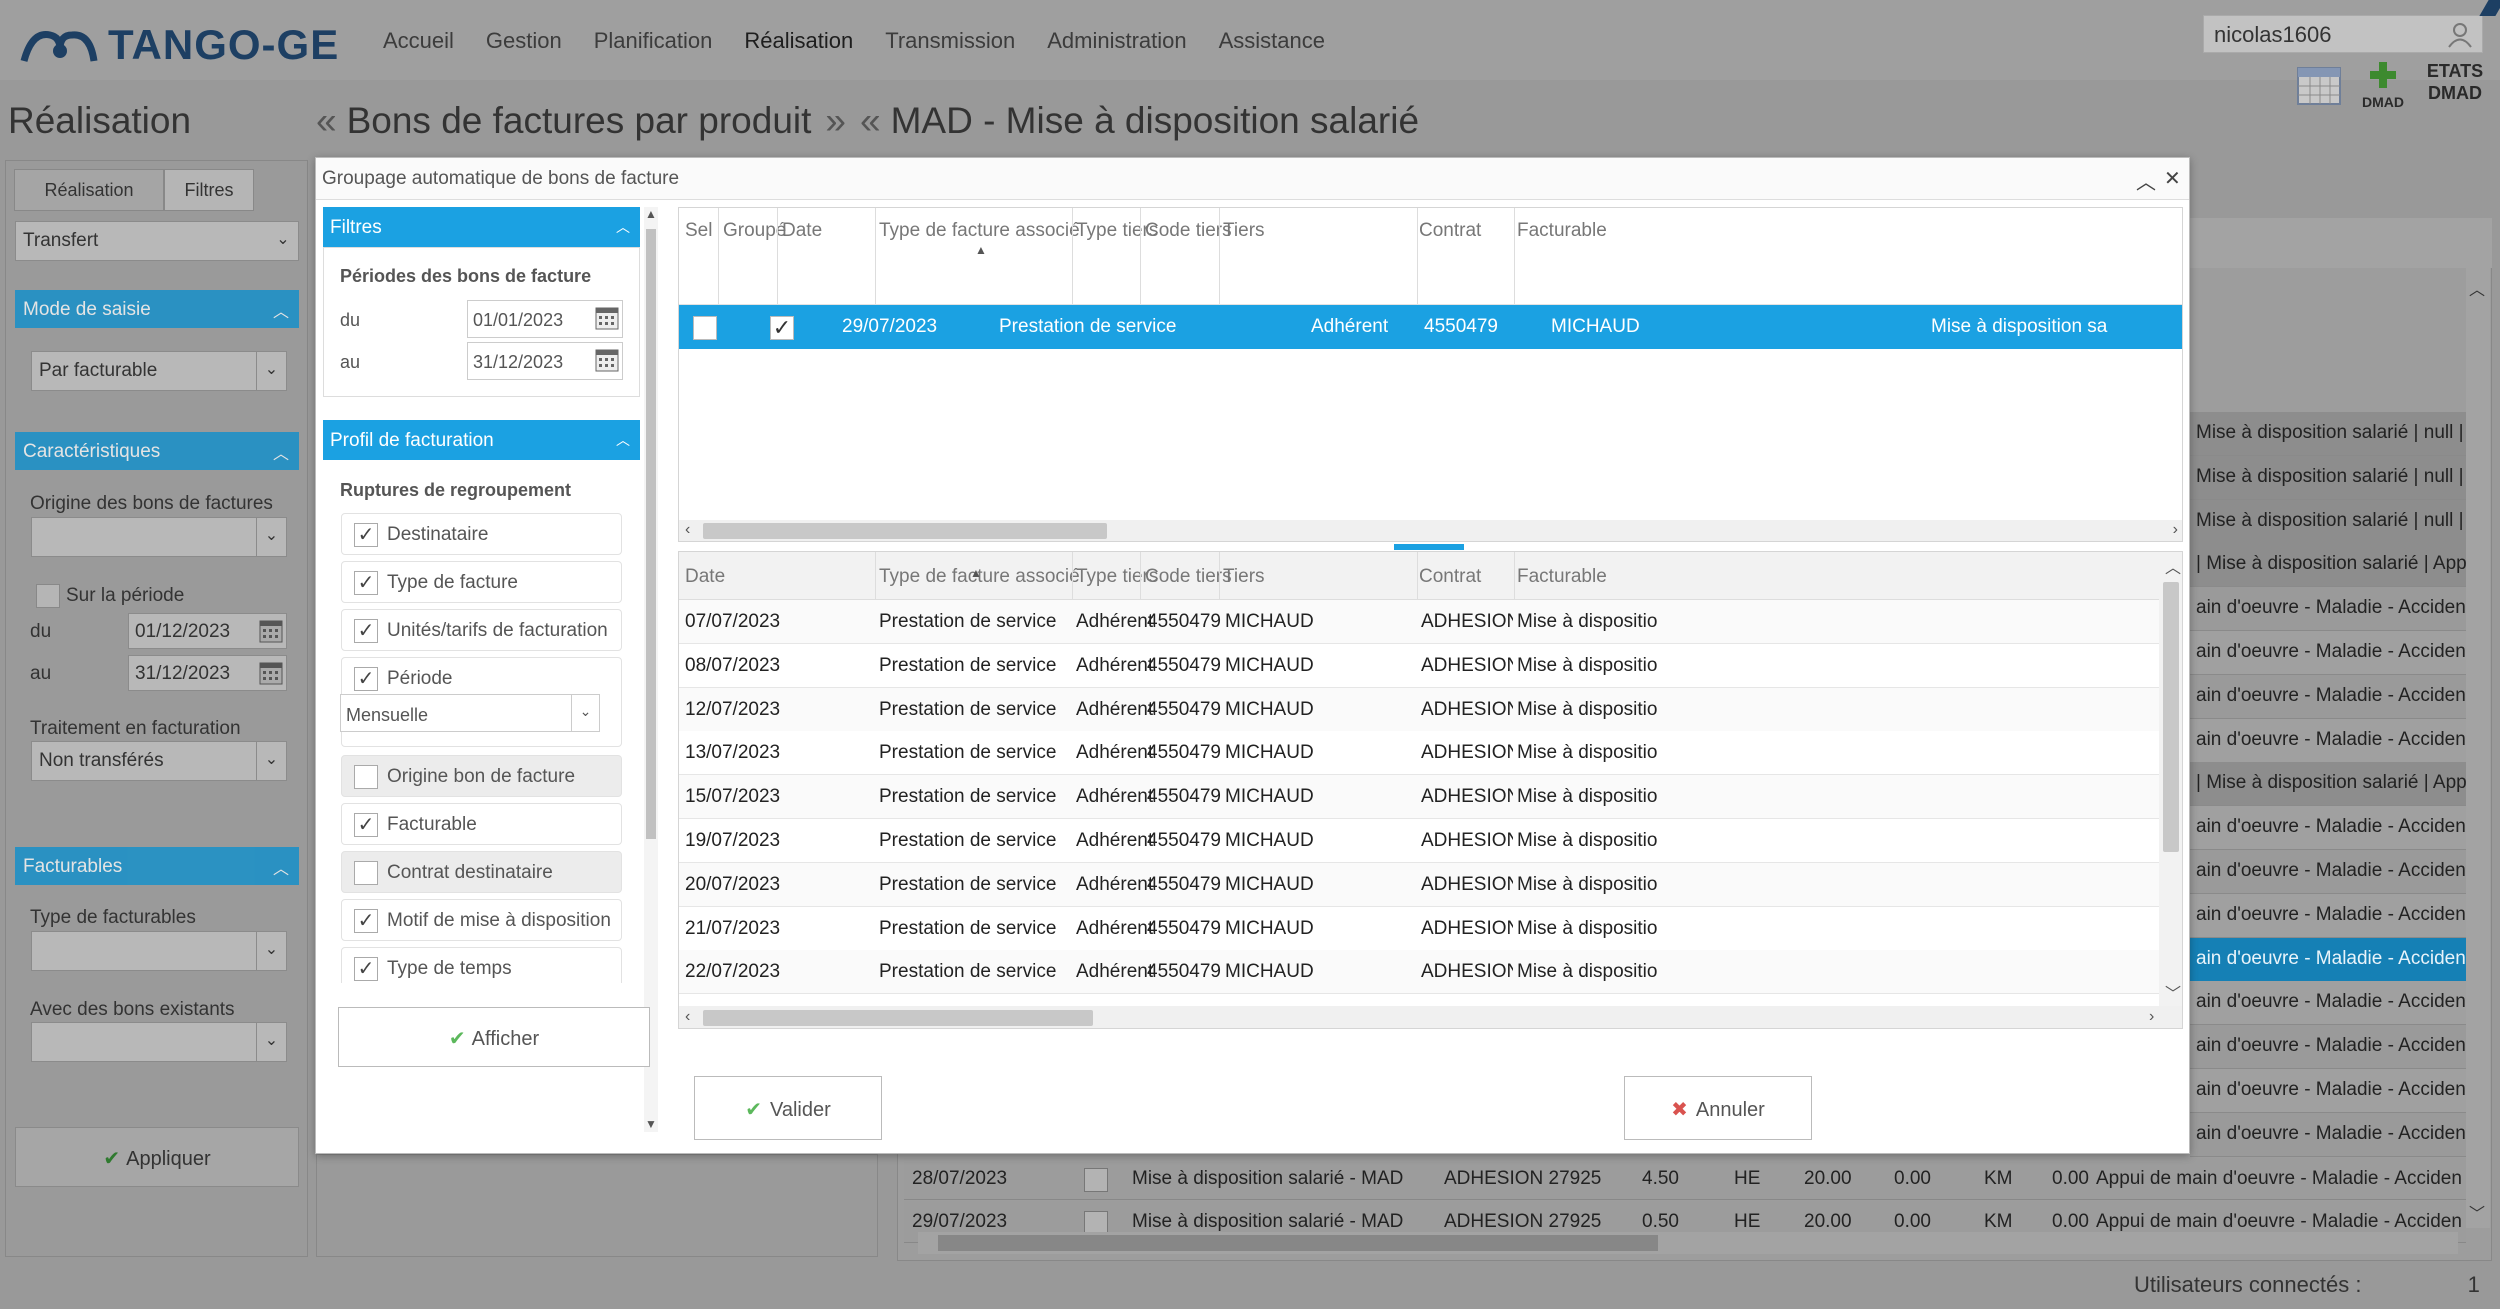 The image size is (2500, 1309). What do you see at coordinates (481, 630) in the screenshot?
I see `rupture-option: ✓ Unités/tarifs de facturation` at bounding box center [481, 630].